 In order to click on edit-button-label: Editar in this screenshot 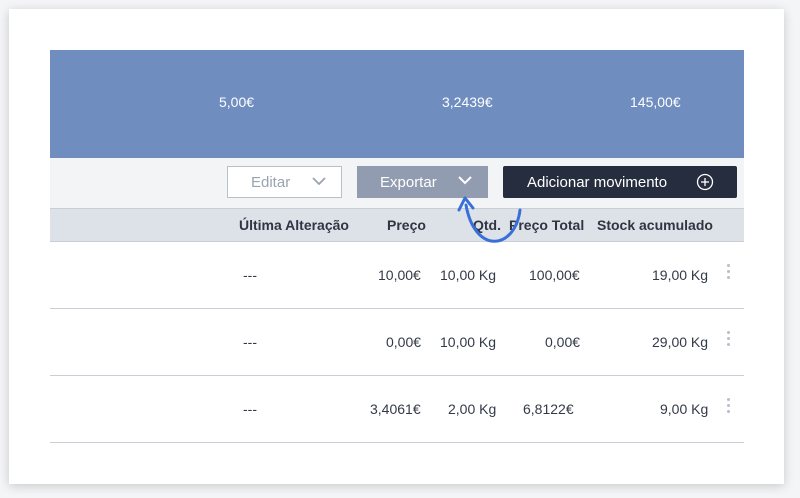, I will do `click(271, 182)`.